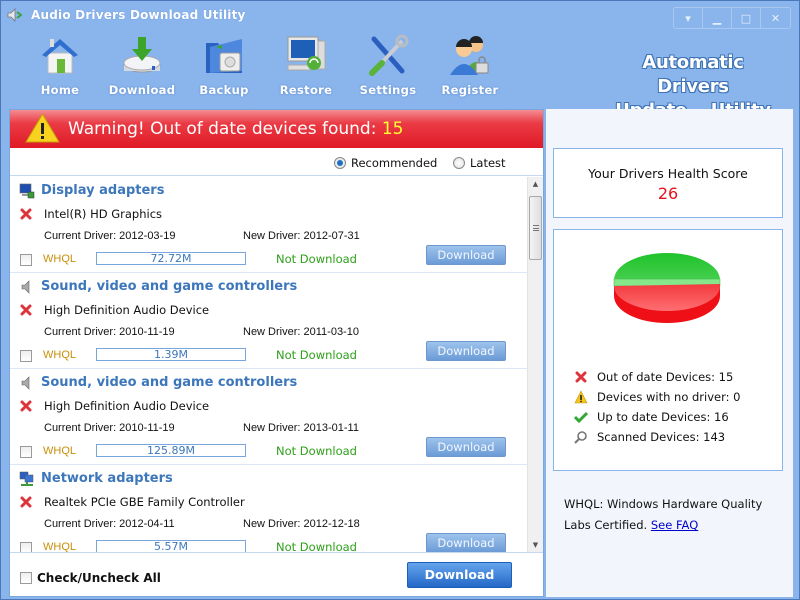 The width and height of the screenshot is (800, 600). Describe the element at coordinates (171, 450) in the screenshot. I see `download-size-bar: 125.89M` at that location.